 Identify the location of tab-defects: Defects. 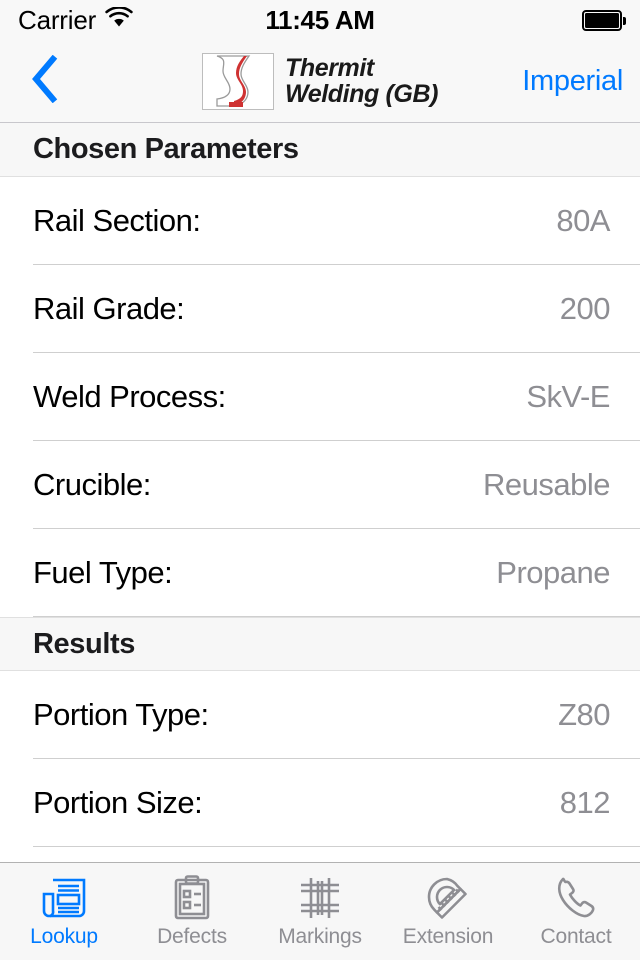
(192, 911).